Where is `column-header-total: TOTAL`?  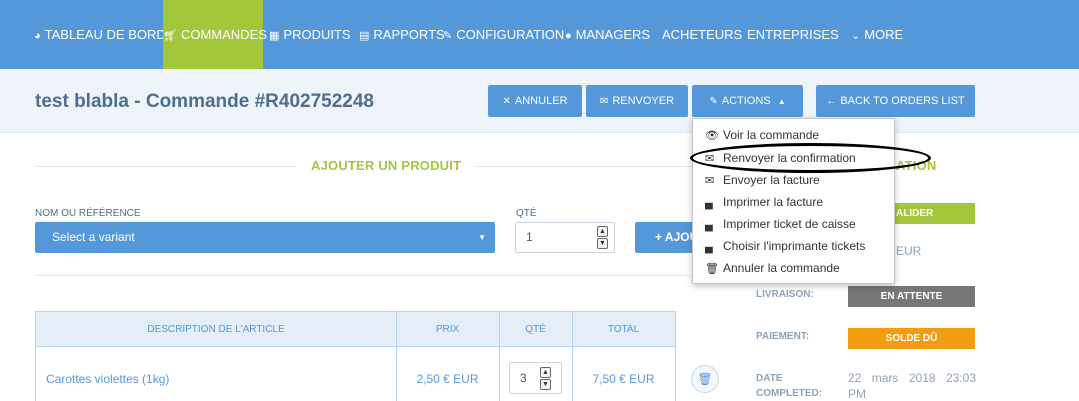
column-header-total: TOTAL is located at coordinates (623, 329).